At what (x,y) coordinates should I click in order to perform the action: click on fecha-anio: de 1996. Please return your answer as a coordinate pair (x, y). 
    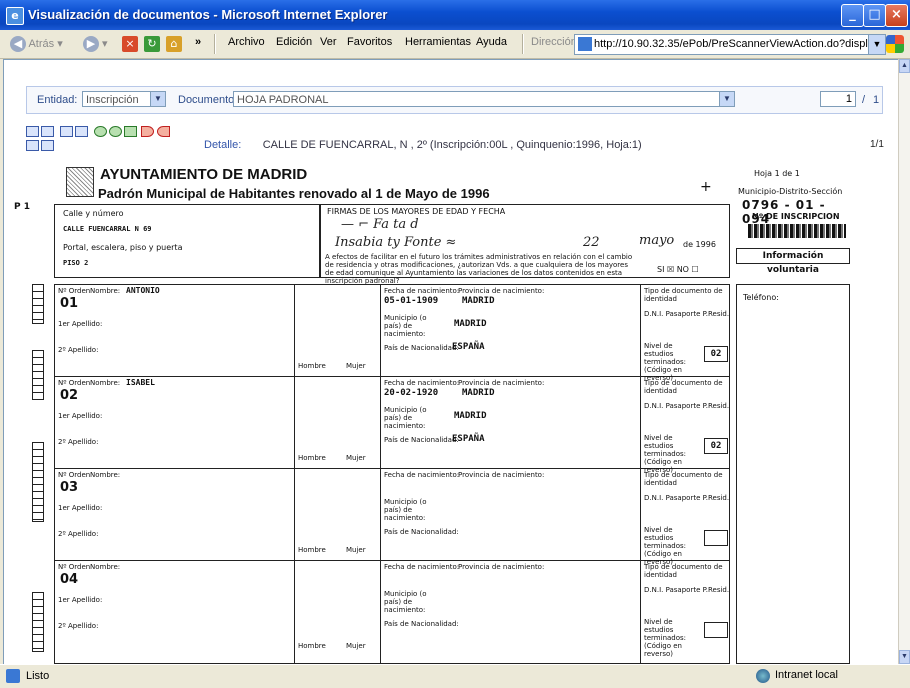
    Looking at the image, I should click on (699, 244).